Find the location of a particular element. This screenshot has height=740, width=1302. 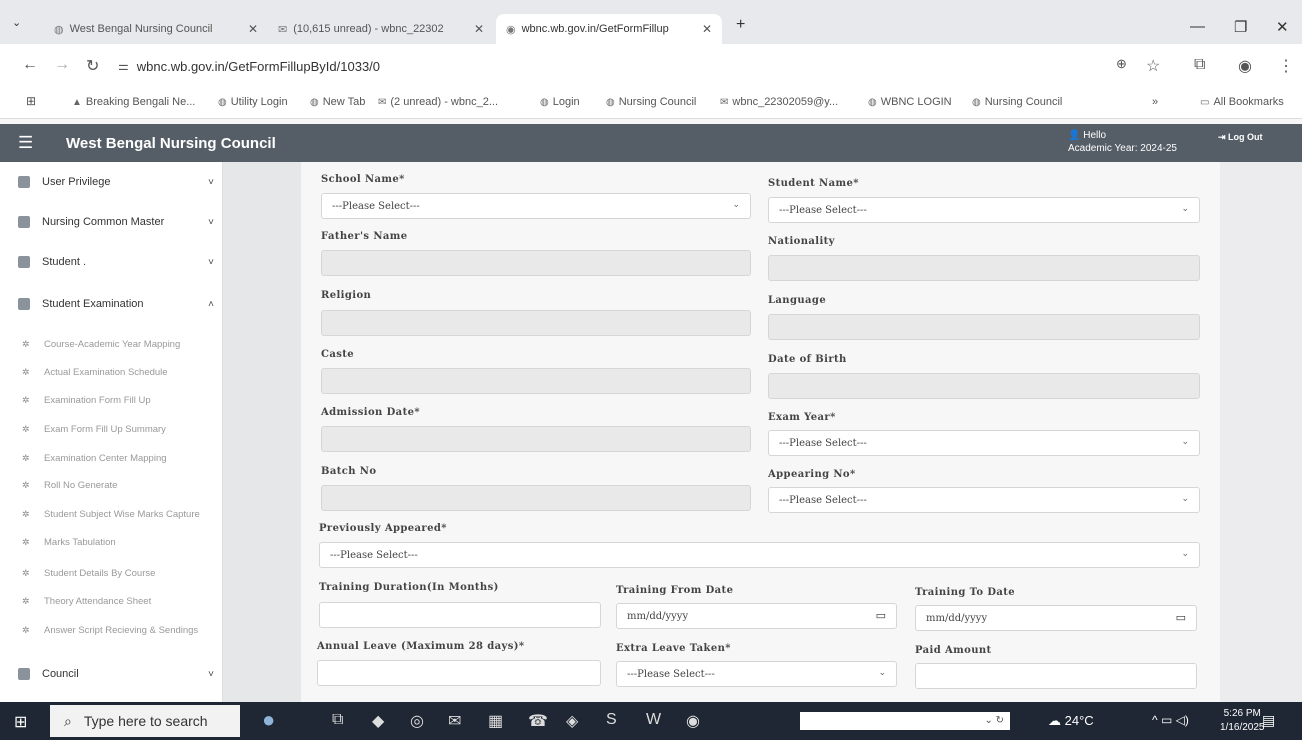

previously-appeared-select: ---Please Select--- ⌄ is located at coordinates (759, 555).